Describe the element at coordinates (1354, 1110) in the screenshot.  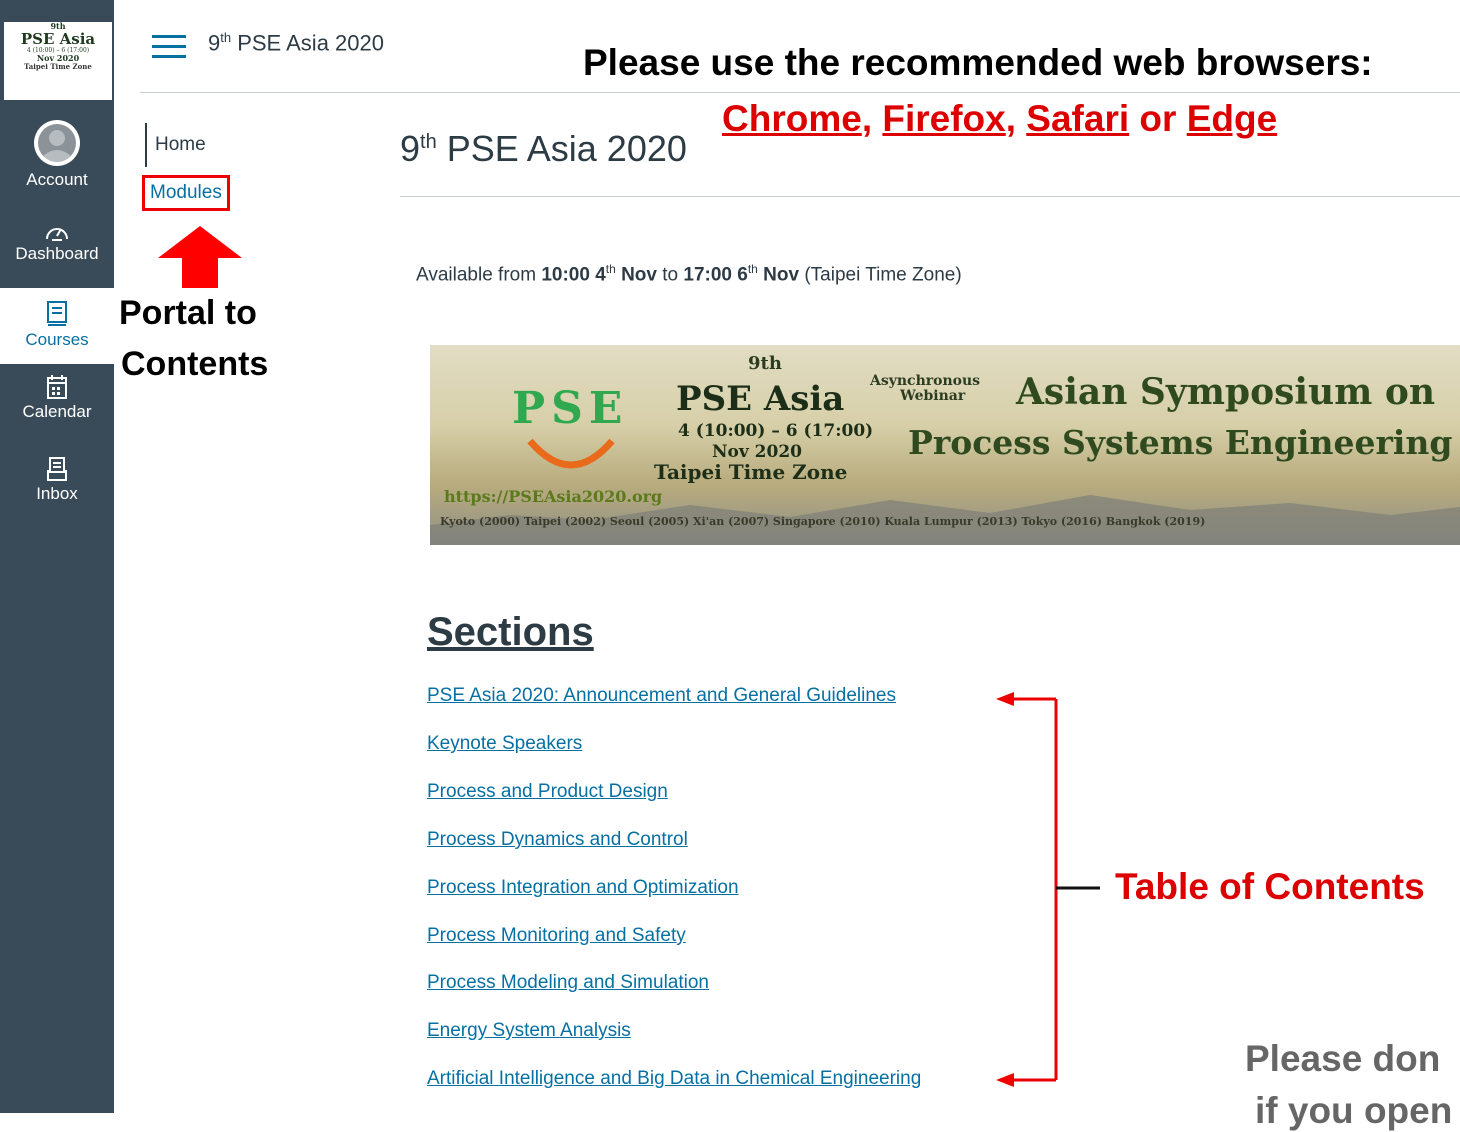
I see `footer-note-line2: if you open` at that location.